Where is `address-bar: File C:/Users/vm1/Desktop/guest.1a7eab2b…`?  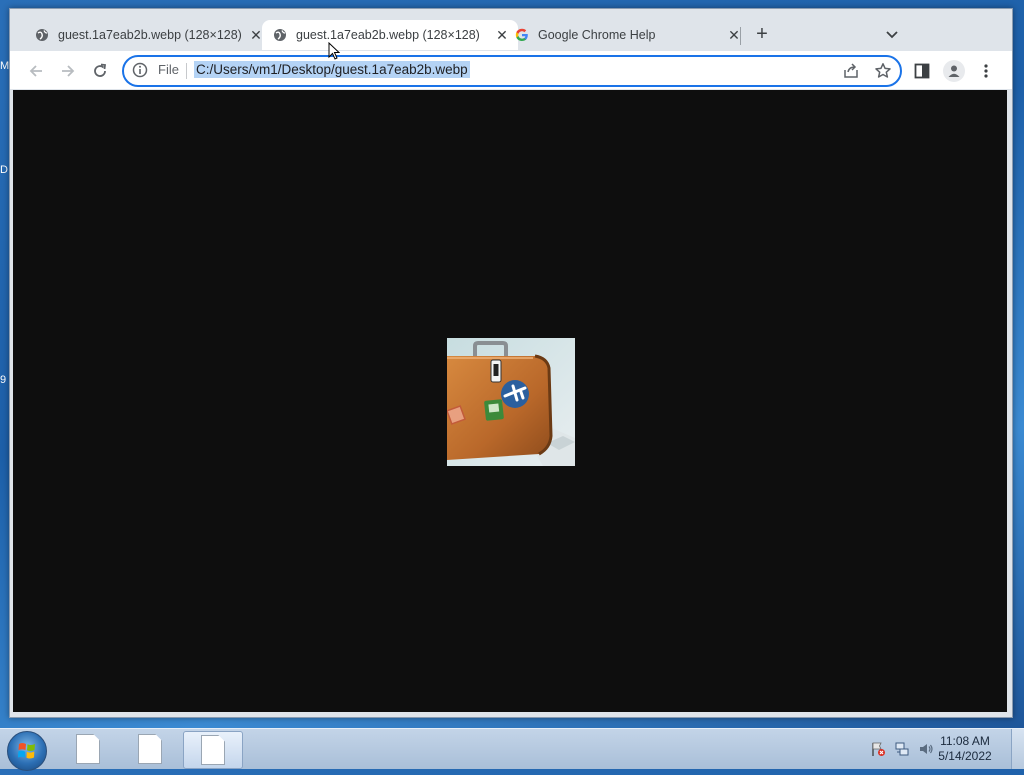
address-bar: File C:/Users/vm1/Desktop/guest.1a7eab2b… is located at coordinates (512, 71).